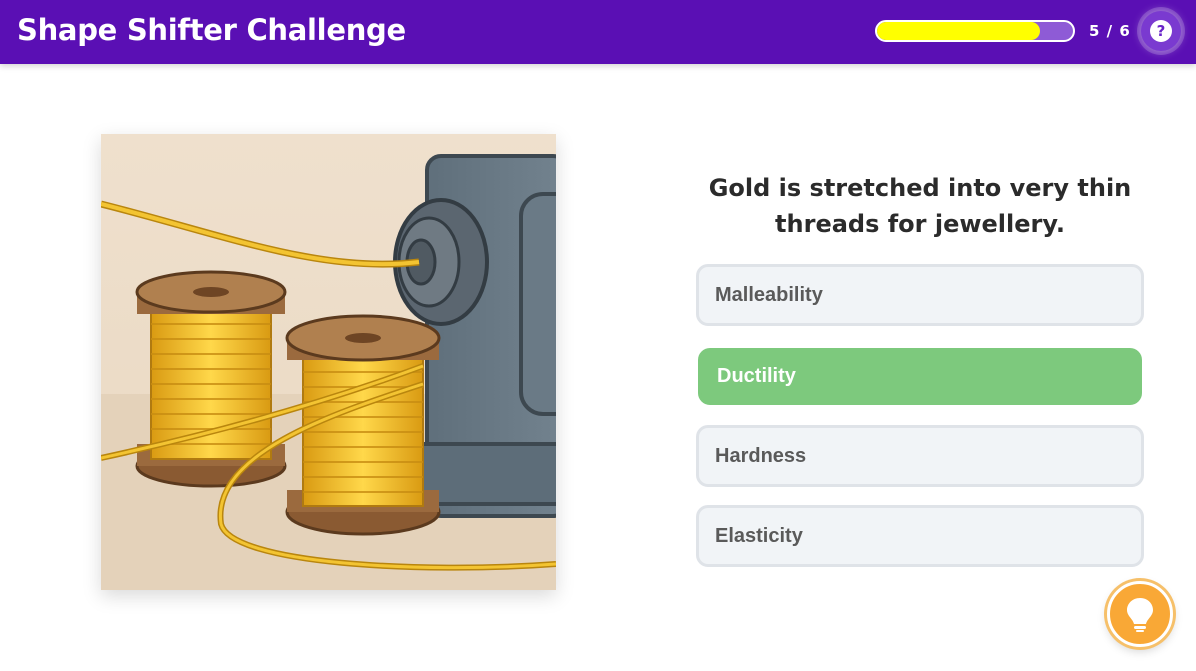  I want to click on app-title: Shape Shifter Challenge, so click(211, 30).